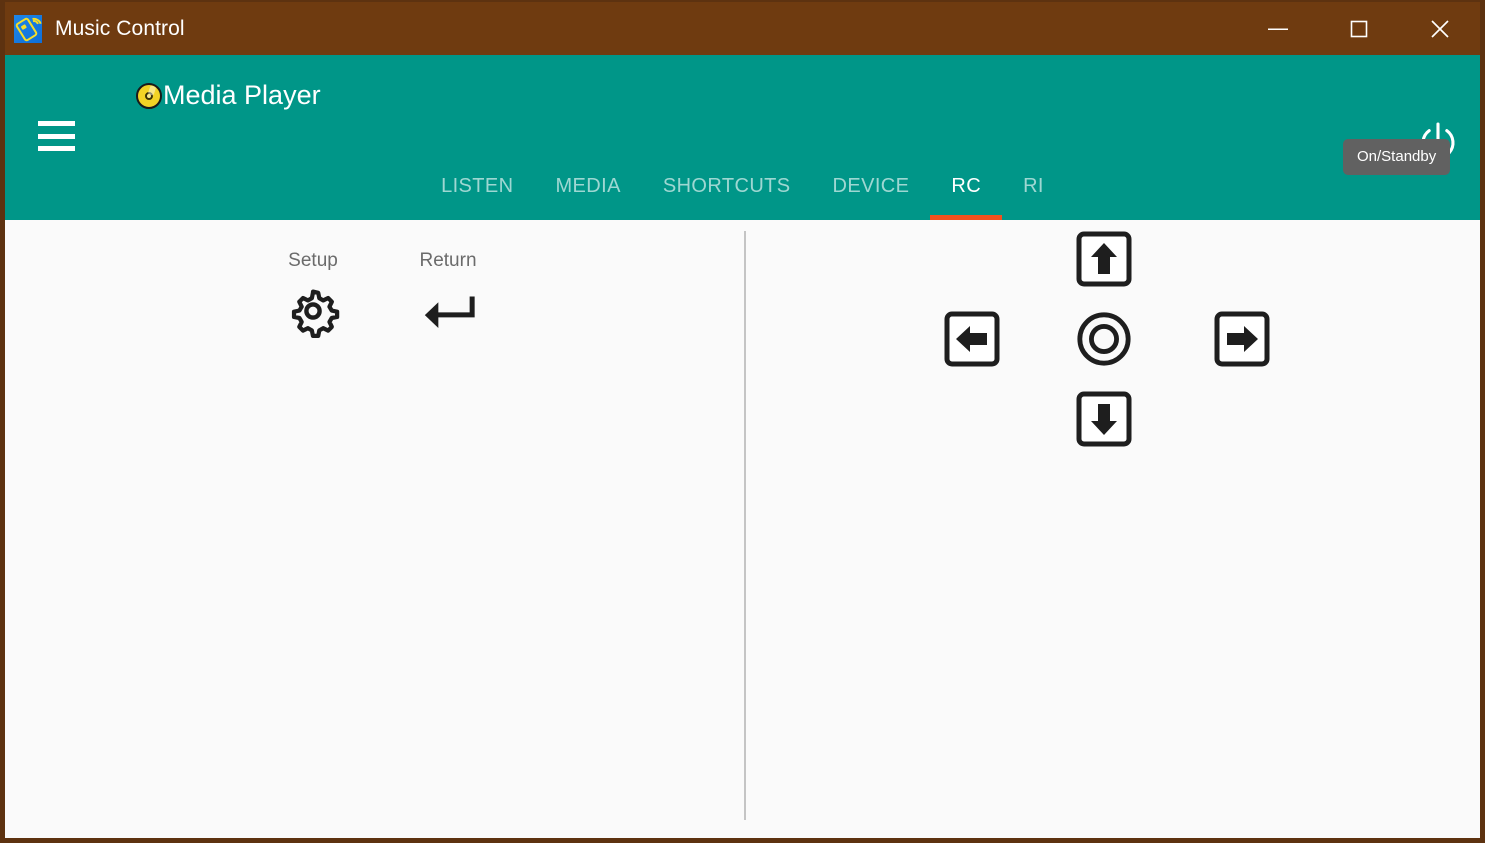  What do you see at coordinates (1397, 157) in the screenshot?
I see `power-tooltip: On/Standby` at bounding box center [1397, 157].